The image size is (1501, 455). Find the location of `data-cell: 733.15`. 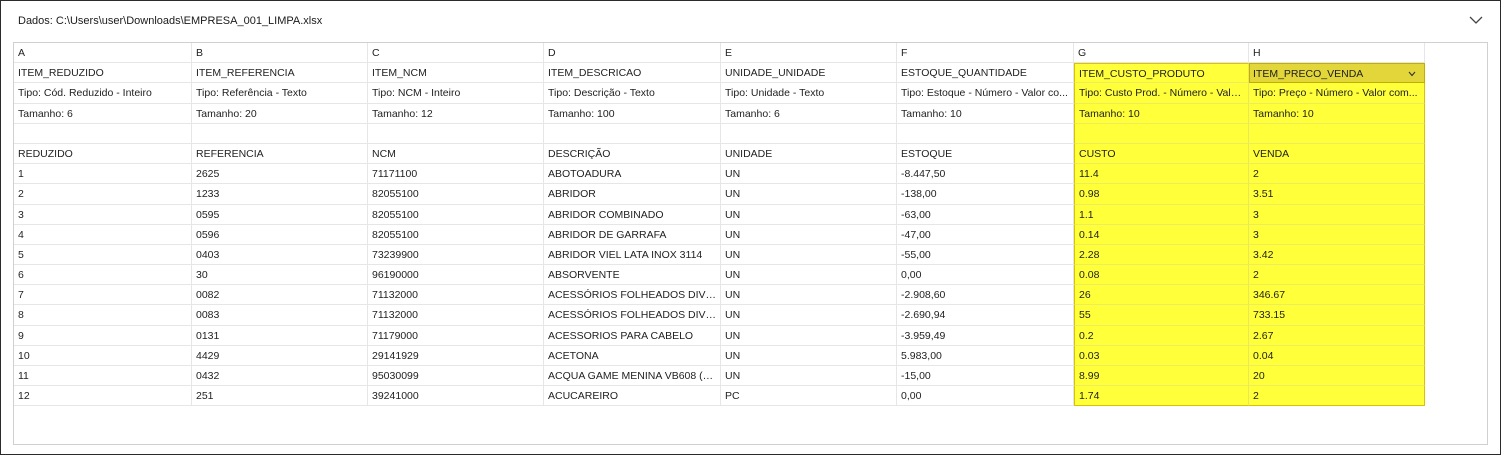

data-cell: 733.15 is located at coordinates (1337, 315).